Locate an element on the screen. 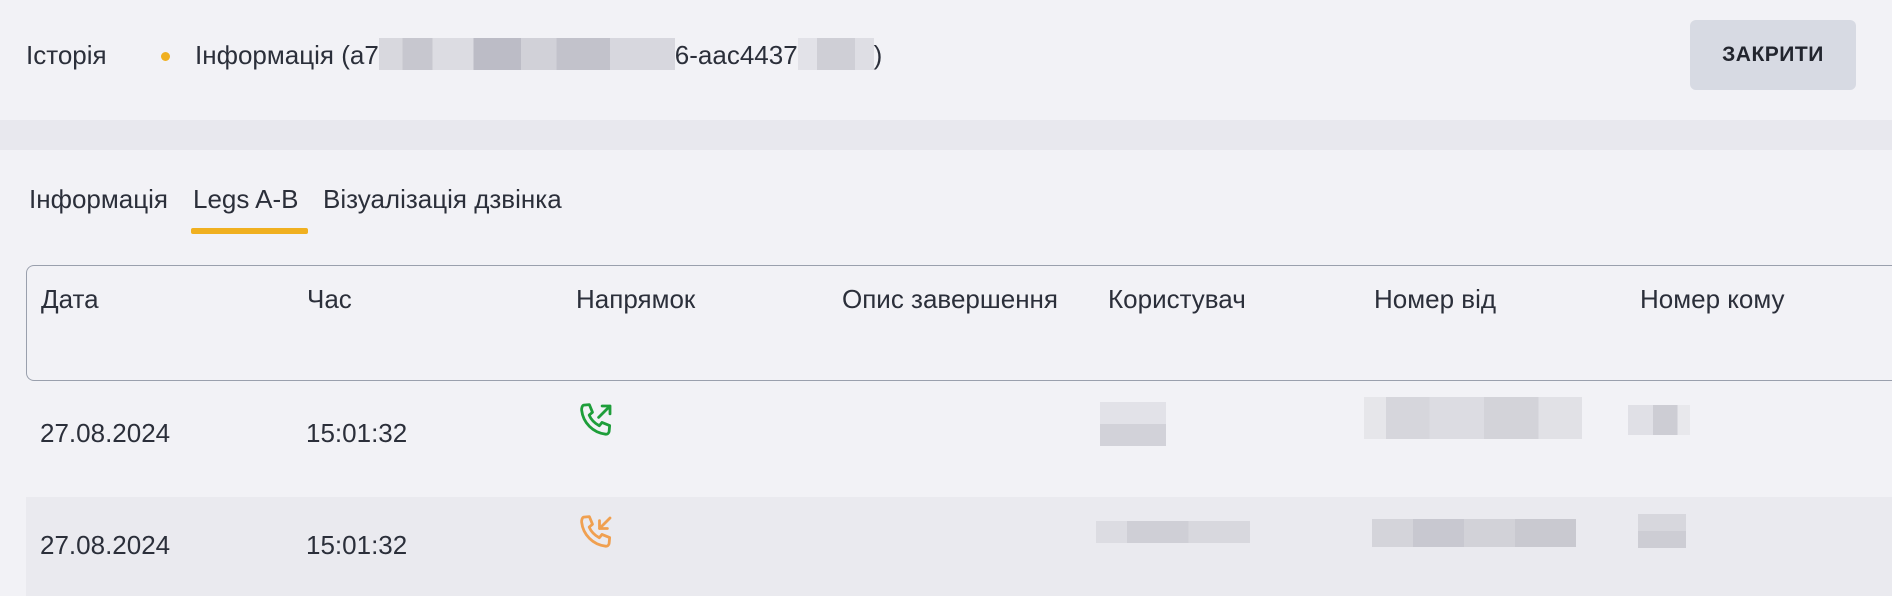  column-header-number-to: Номер кому is located at coordinates (1712, 299).